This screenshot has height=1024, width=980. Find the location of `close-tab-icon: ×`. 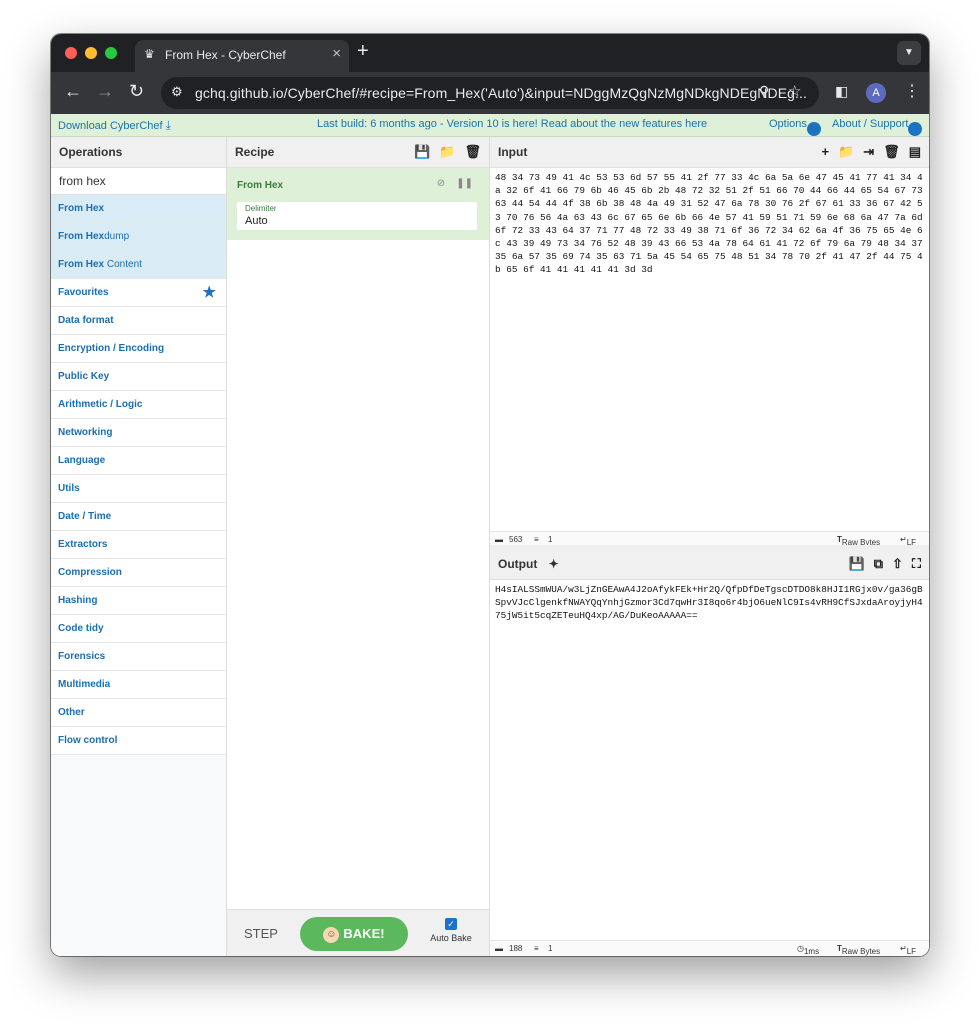

close-tab-icon: × is located at coordinates (336, 53).